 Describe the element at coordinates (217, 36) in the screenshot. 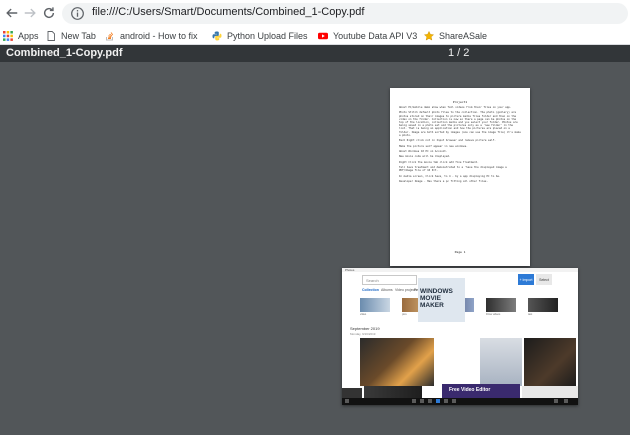

I see `python-icon` at that location.